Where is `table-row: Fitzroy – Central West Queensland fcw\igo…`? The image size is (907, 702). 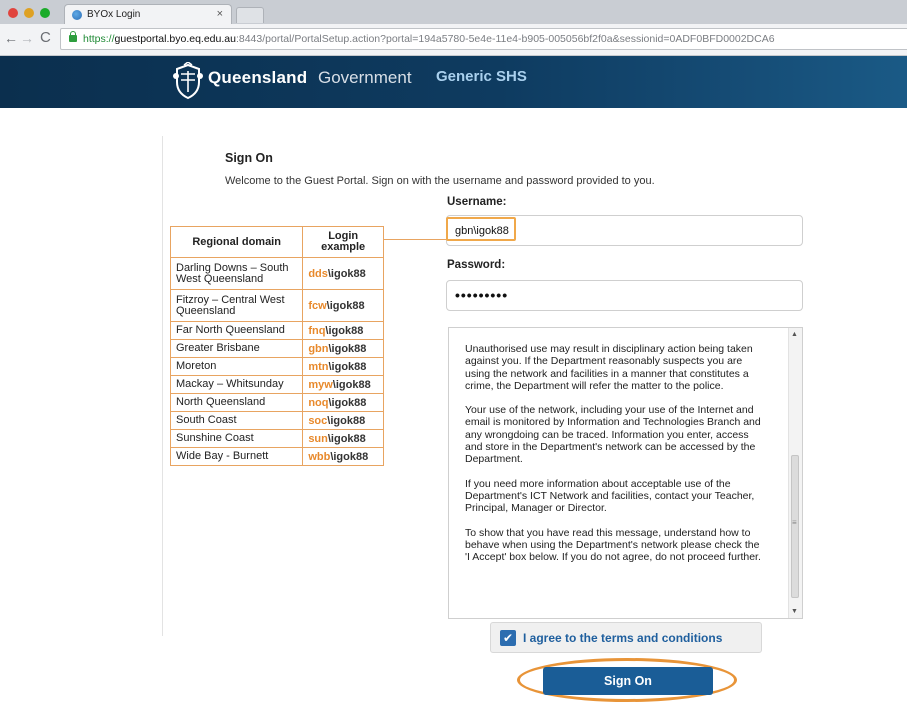
table-row: Fitzroy – Central West Queensland fcw\igo… is located at coordinates (276, 305).